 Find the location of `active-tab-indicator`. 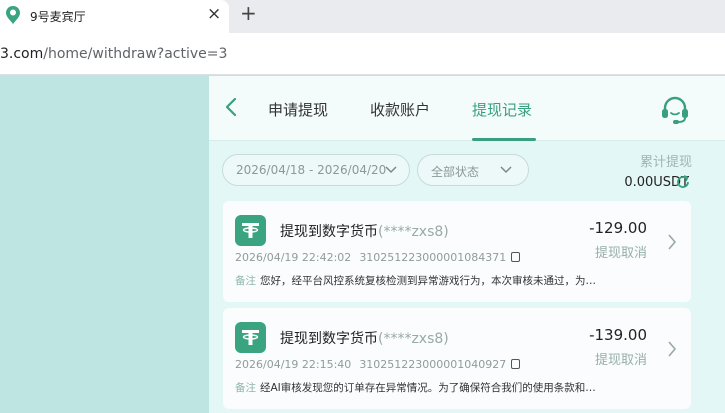

active-tab-indicator is located at coordinates (504, 139).